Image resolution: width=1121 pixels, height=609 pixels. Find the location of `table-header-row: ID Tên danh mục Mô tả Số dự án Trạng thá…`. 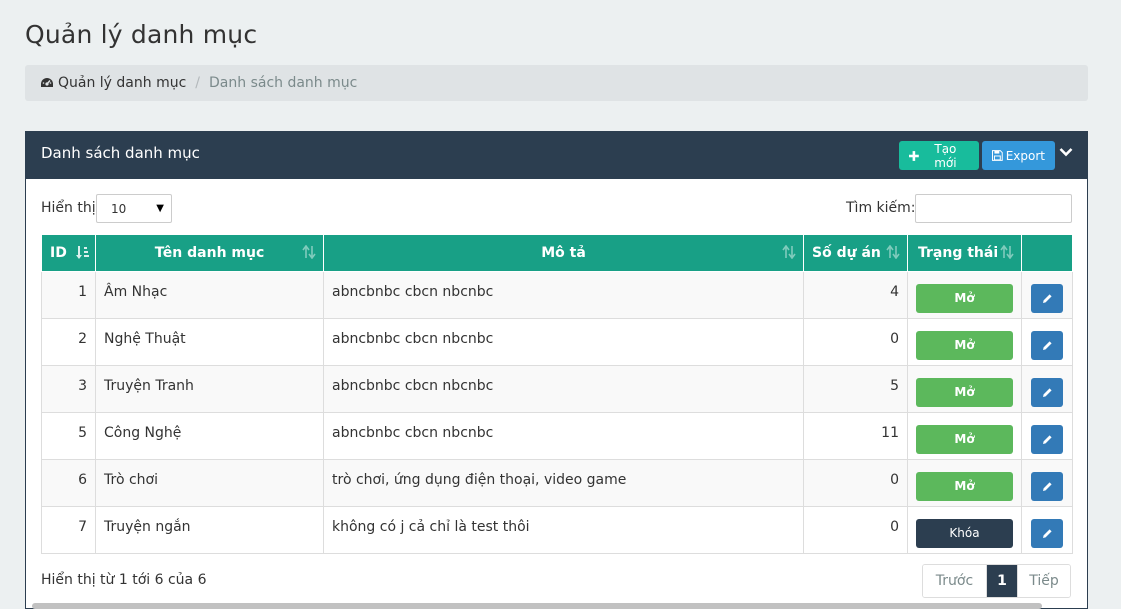

table-header-row: ID Tên danh mục Mô tả Số dự án Trạng thá… is located at coordinates (557, 253).